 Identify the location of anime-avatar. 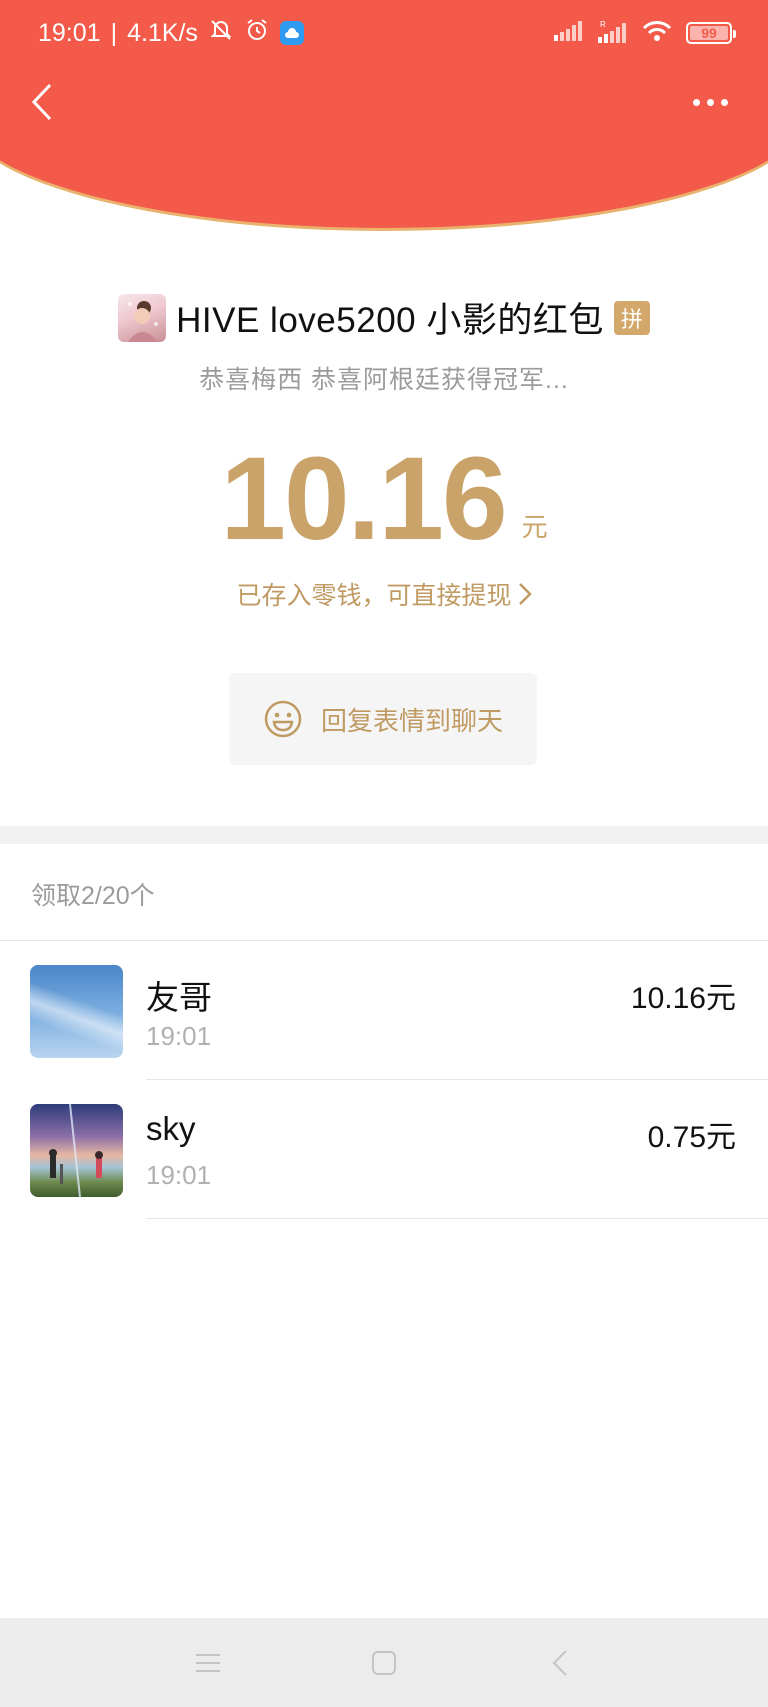
(76, 1150).